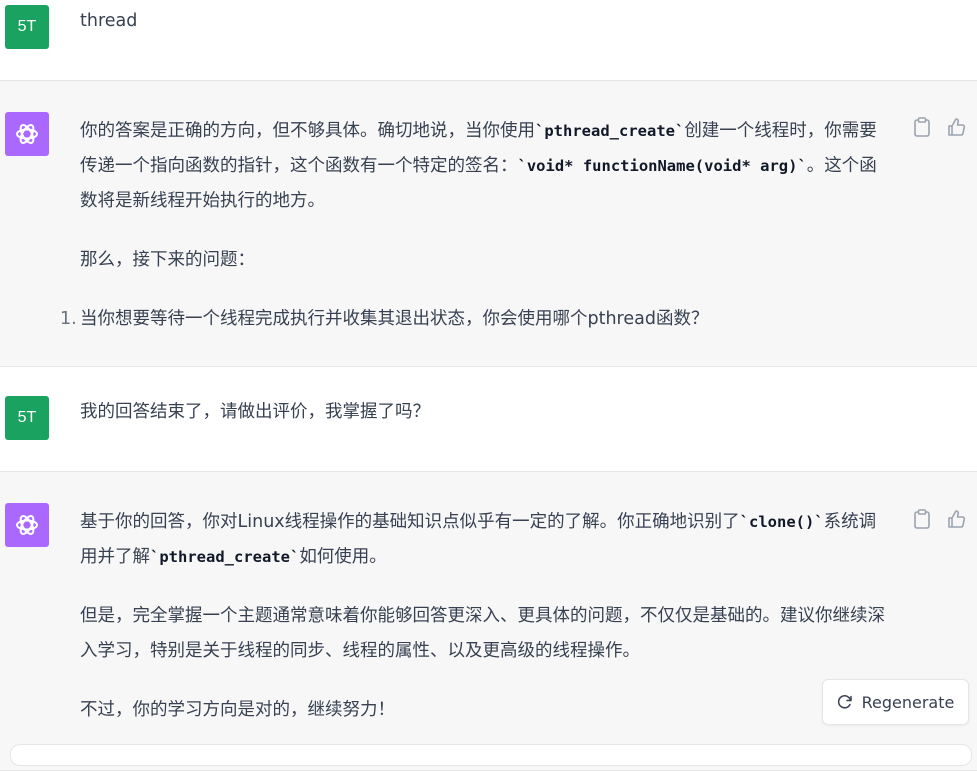  Describe the element at coordinates (307, 131) in the screenshot. I see `text-span: 你的答案是正确的方向，但不够具体。确切地说，当你使用` at that location.